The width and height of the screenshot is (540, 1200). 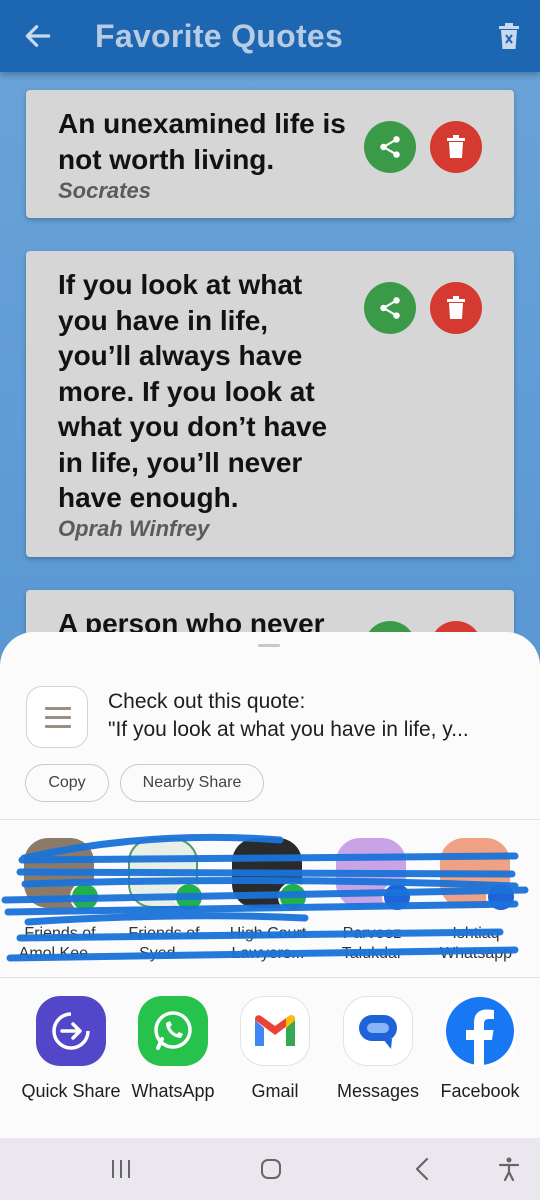 I want to click on app-label: Quick Share, so click(x=71, y=1091).